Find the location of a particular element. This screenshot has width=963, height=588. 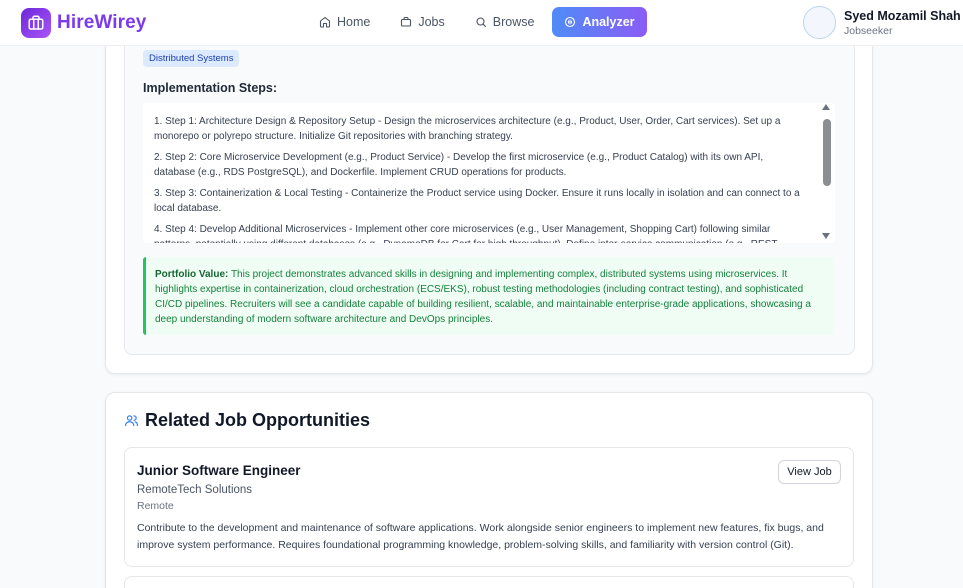

main-nav: Home Jobs Browse Analyzer is located at coordinates (480, 22).